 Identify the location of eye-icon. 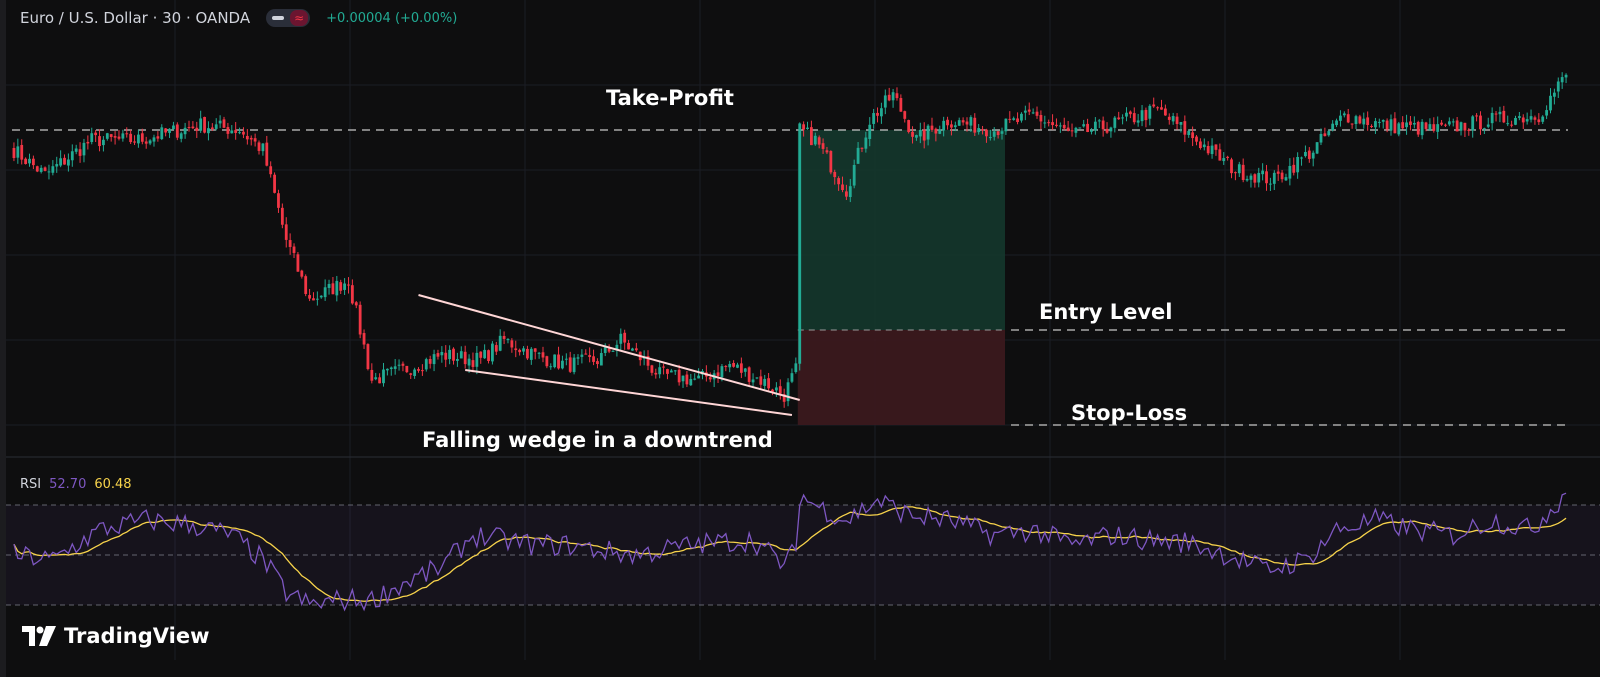
(278, 18).